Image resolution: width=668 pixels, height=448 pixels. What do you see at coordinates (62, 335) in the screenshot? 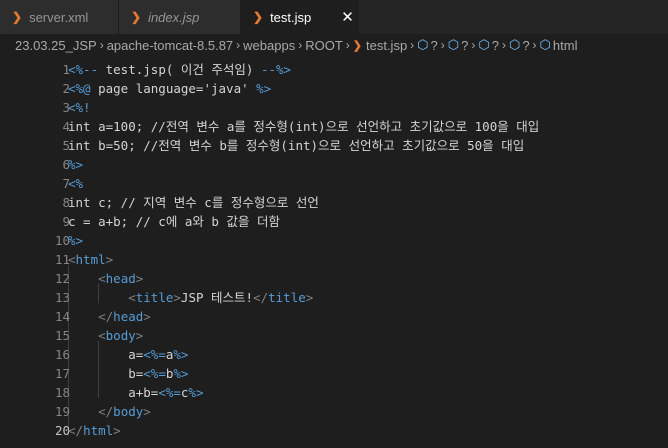
I see `line-number: 15` at bounding box center [62, 335].